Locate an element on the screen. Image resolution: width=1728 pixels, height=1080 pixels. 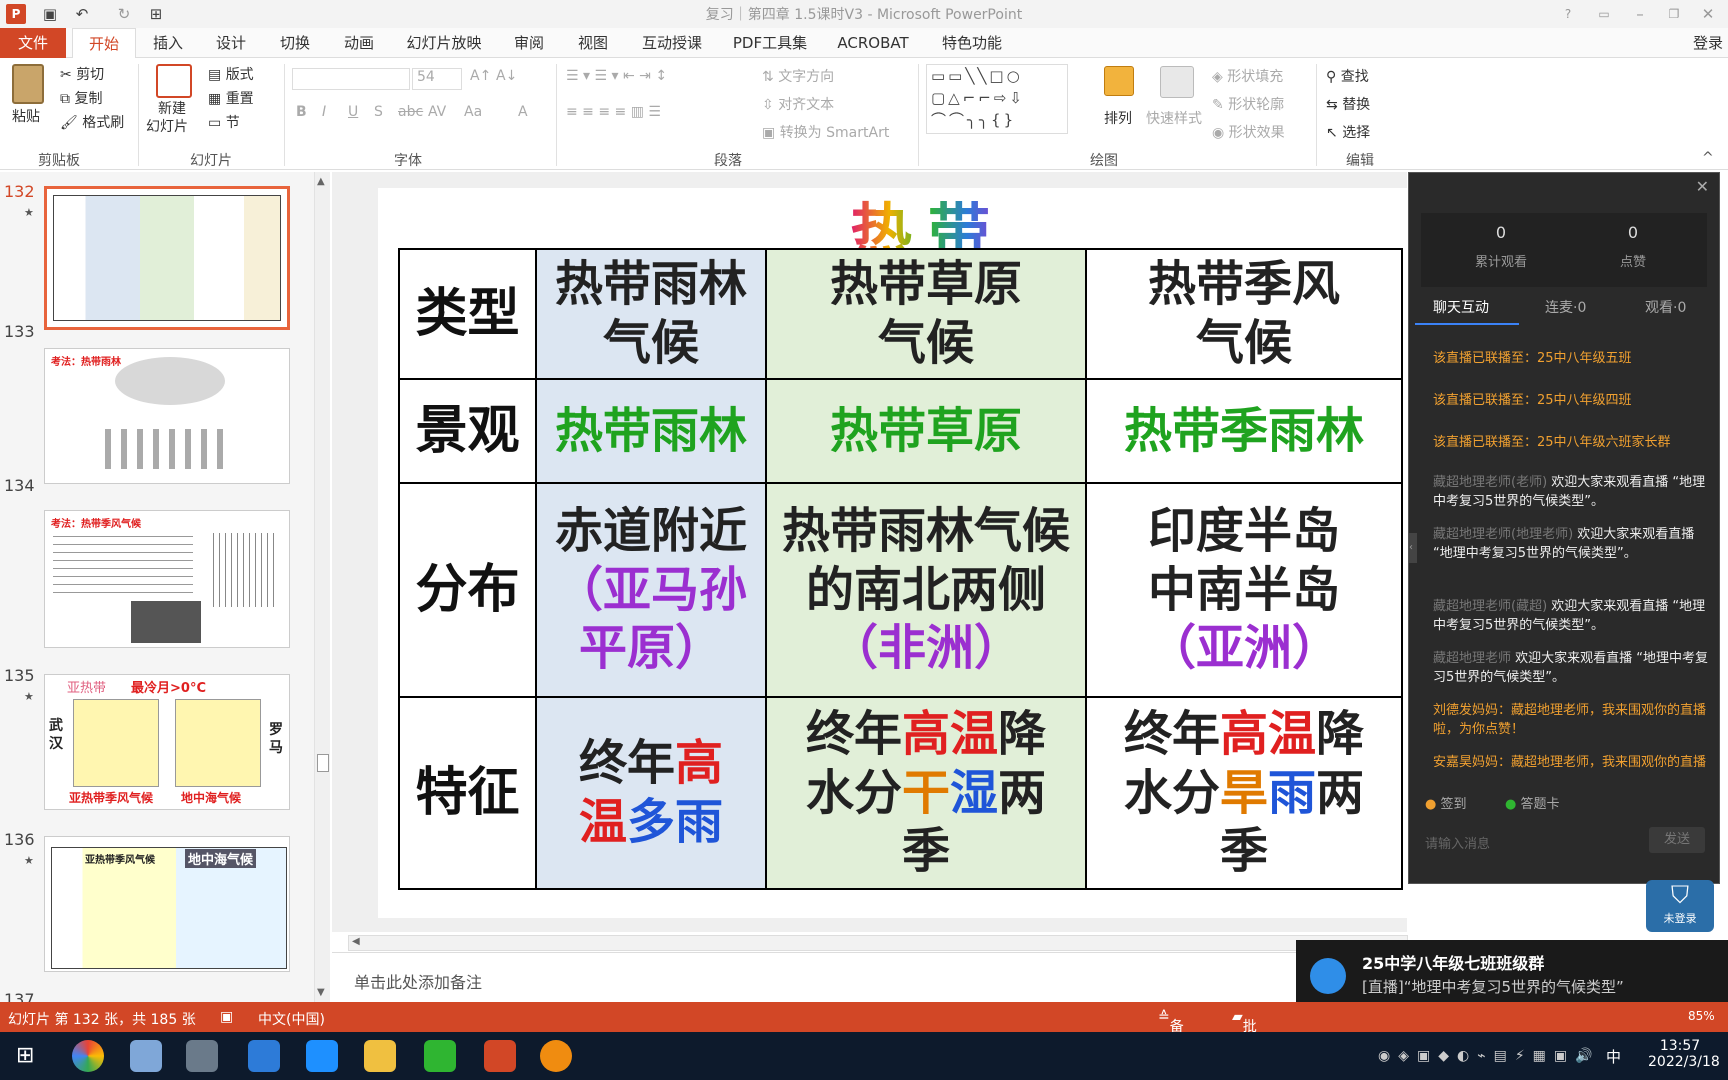
thumbnail-scrollbar: ▲ ▼ is located at coordinates (322, 587).